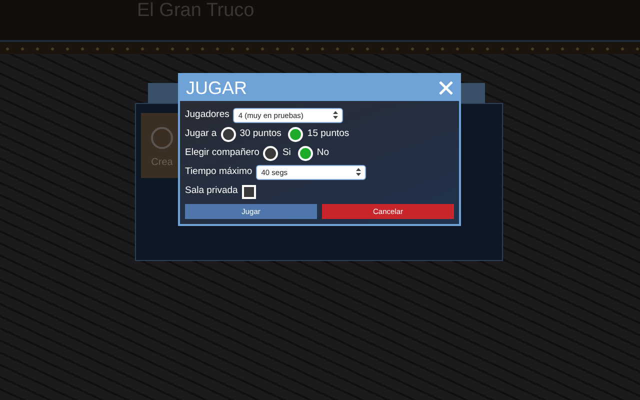 The width and height of the screenshot is (640, 400). I want to click on field-label: Sala privada, so click(211, 191).